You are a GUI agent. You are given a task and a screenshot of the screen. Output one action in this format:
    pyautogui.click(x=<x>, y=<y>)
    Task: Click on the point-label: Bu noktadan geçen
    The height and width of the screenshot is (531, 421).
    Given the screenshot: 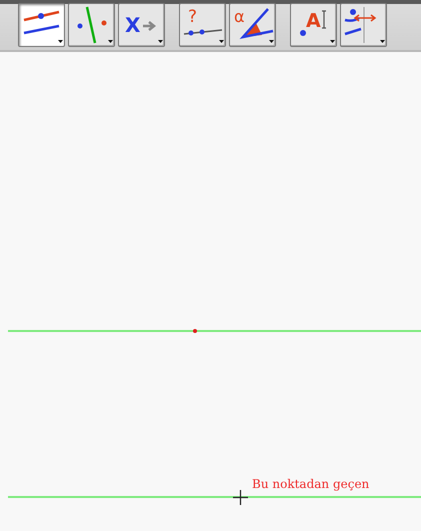 What is the action you would take?
    pyautogui.click(x=311, y=484)
    